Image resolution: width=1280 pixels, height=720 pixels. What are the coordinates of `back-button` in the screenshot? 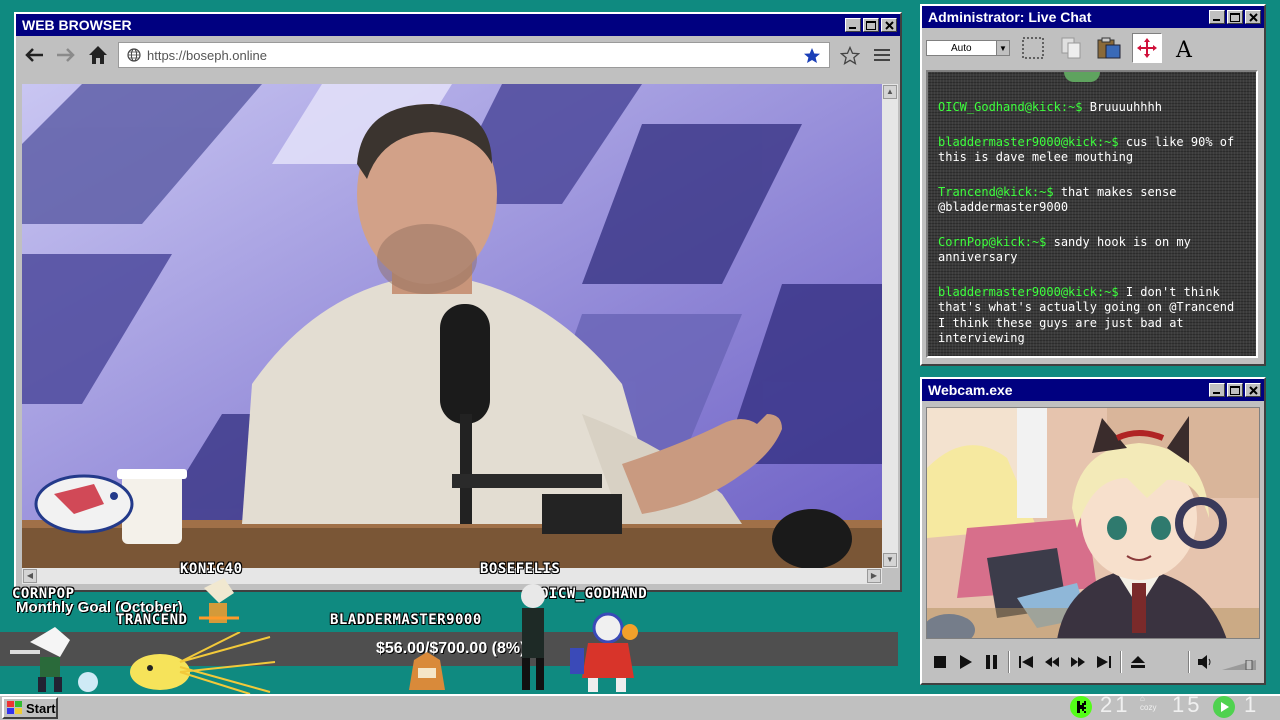 It's located at (34, 55).